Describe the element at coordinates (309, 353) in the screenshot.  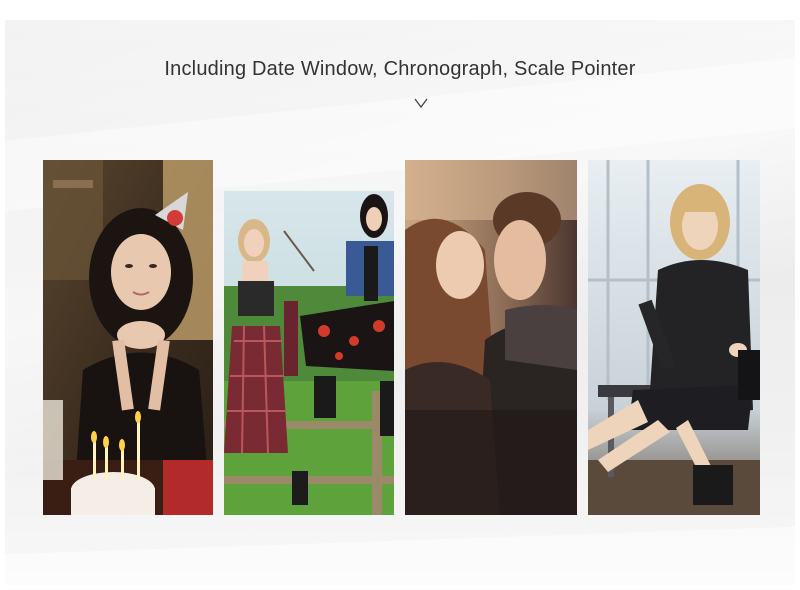
I see `friends-fence-photo` at that location.